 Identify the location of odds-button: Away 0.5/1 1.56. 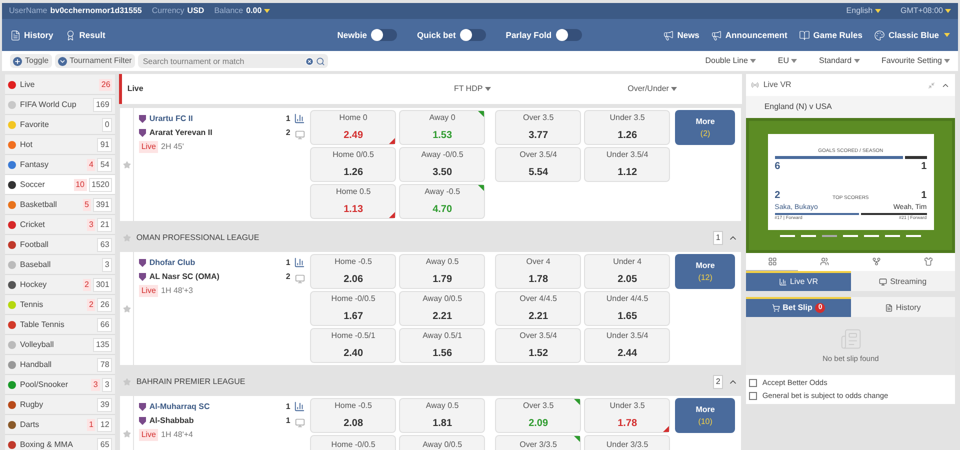
(442, 345).